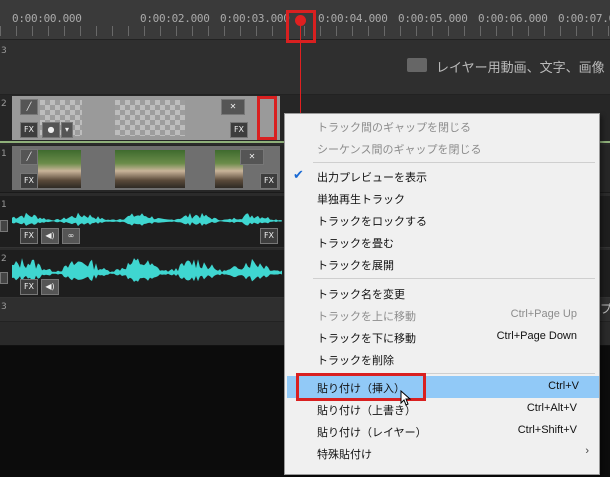 Image resolution: width=610 pixels, height=477 pixels. What do you see at coordinates (442, 431) in the screenshot?
I see `menu-item-paste-layer: 貼り付け（レイヤー） Ctrl+Shift+V` at bounding box center [442, 431].